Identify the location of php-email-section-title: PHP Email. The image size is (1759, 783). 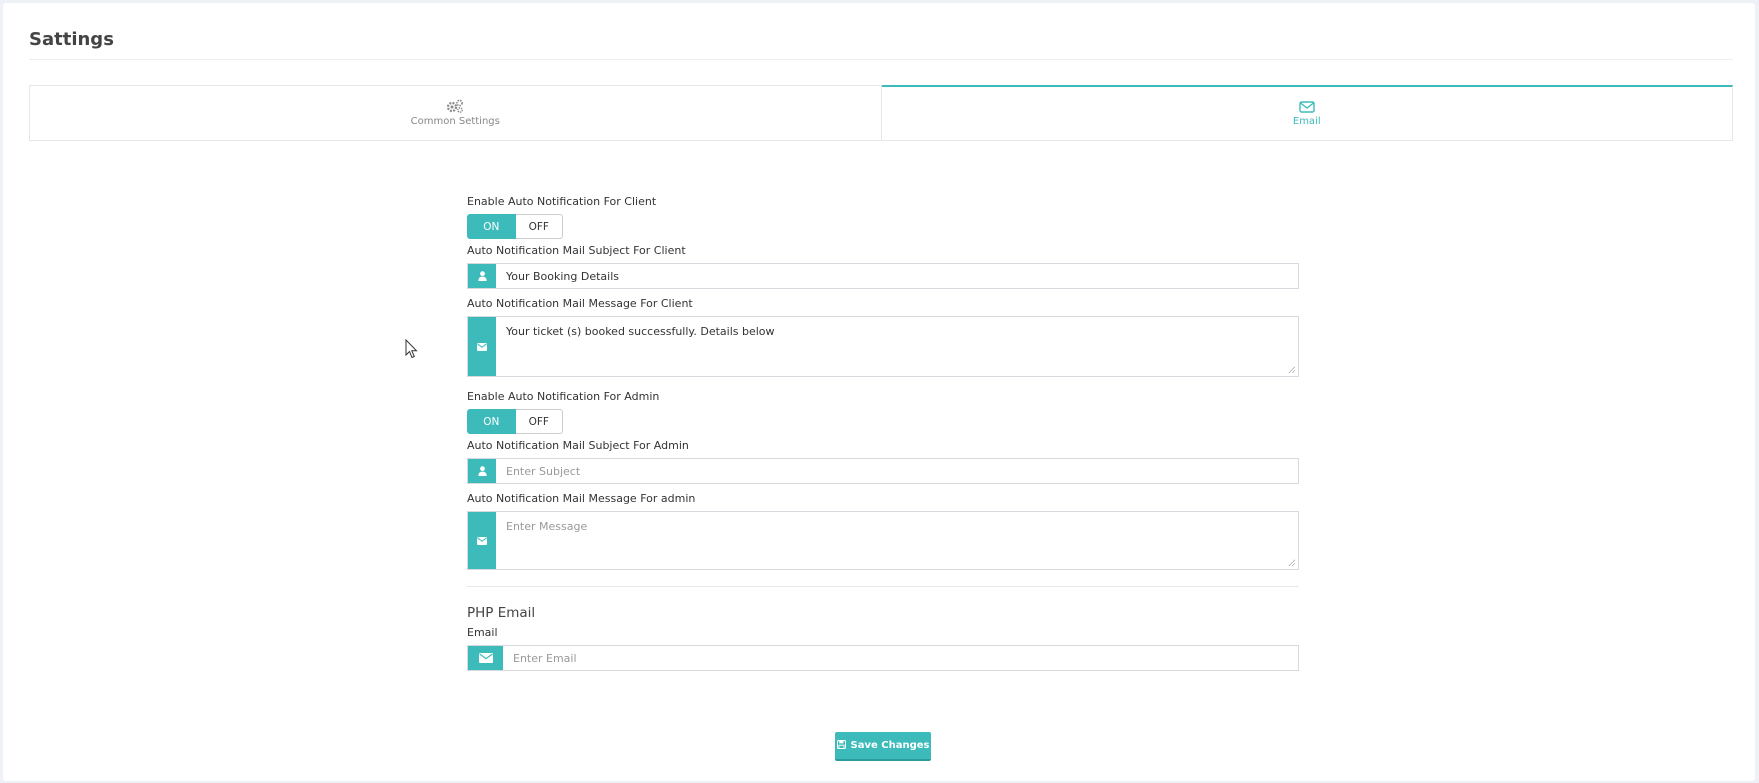
(501, 613).